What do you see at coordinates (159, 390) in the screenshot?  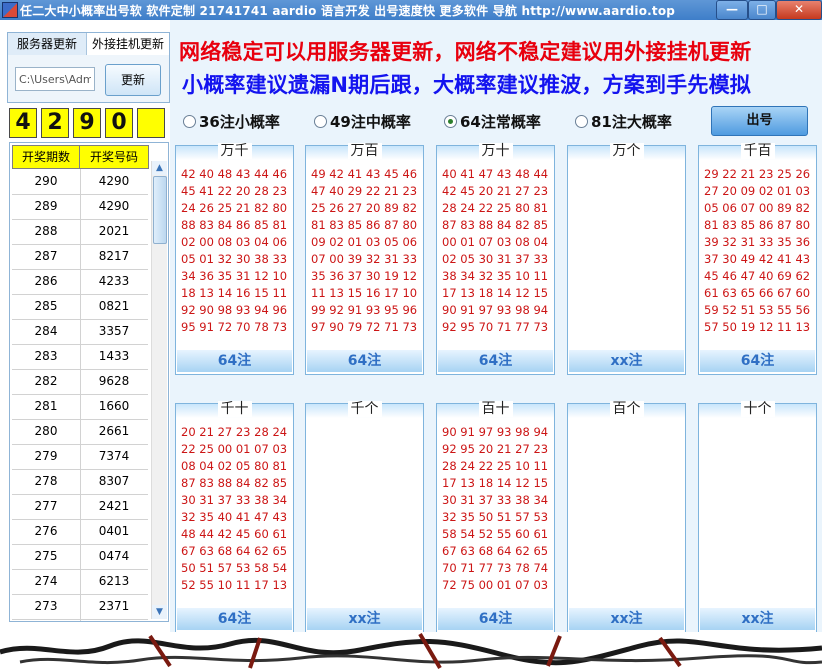 I see `history-scrollbar: ▲ ▼` at bounding box center [159, 390].